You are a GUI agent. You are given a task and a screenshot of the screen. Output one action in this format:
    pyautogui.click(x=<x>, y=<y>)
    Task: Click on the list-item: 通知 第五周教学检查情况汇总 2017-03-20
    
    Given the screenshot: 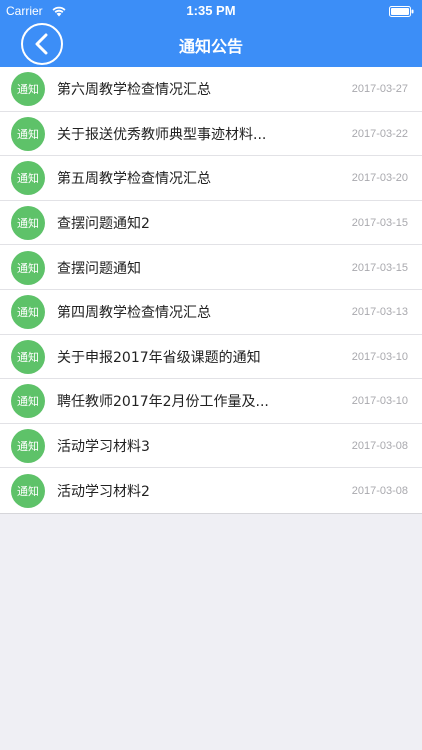 What is the action you would take?
    pyautogui.click(x=211, y=178)
    